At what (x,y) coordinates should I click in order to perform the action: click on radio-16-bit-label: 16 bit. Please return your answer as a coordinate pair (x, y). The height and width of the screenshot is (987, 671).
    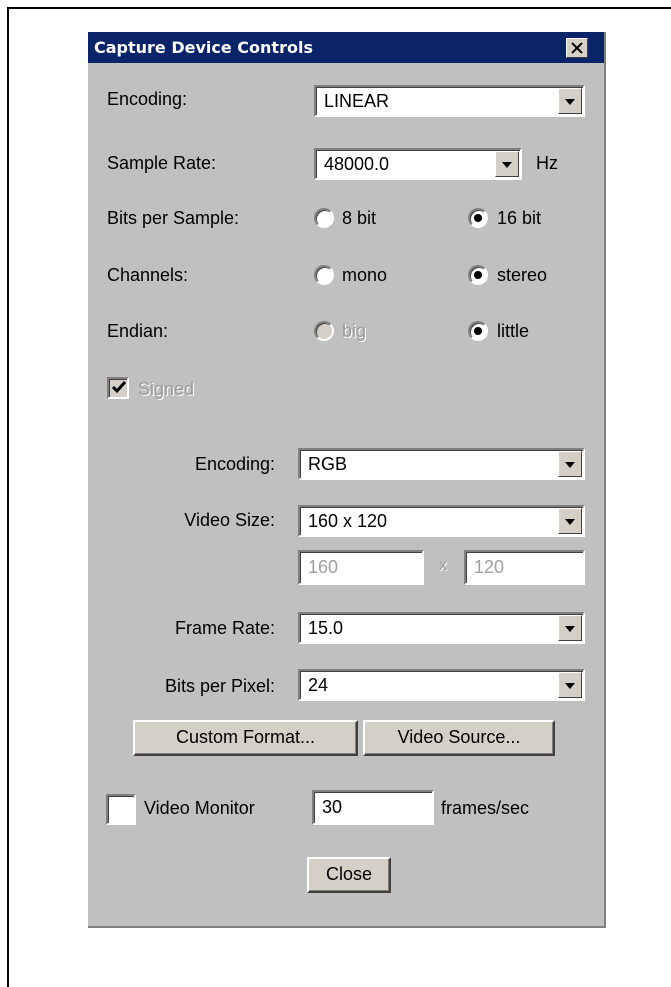
    Looking at the image, I should click on (519, 218).